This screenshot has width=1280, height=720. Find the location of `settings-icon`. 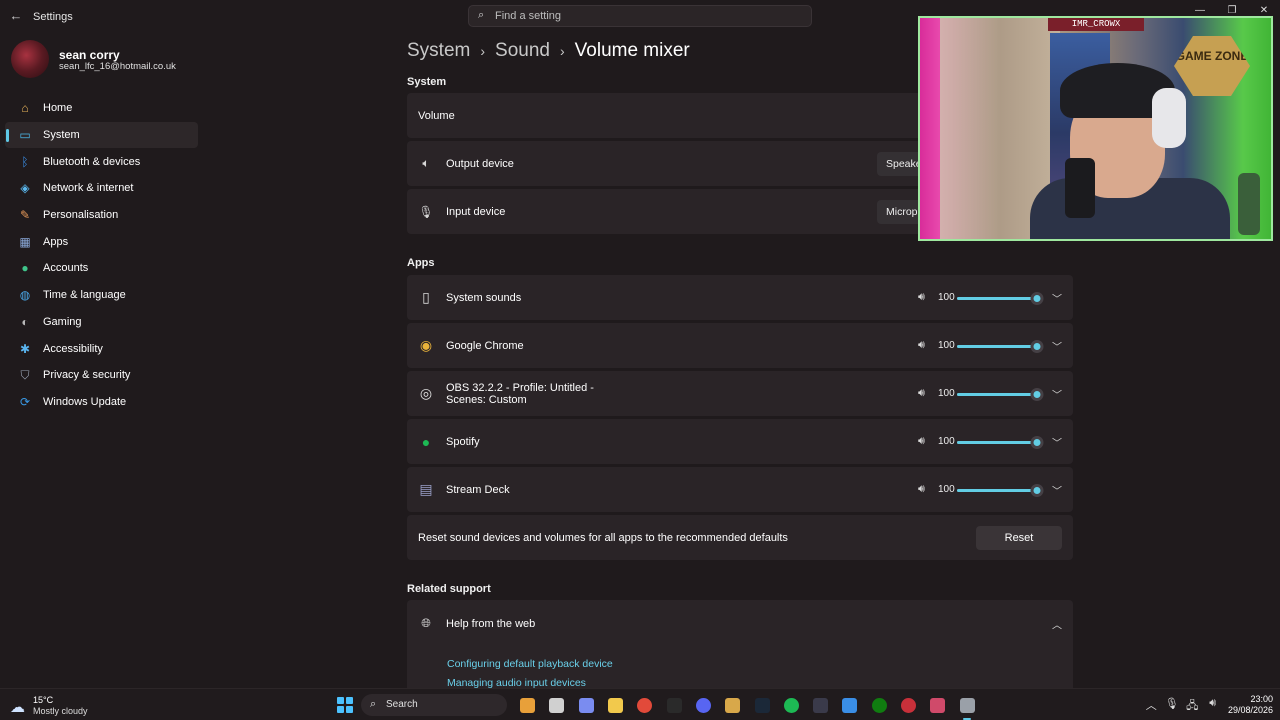

settings-icon is located at coordinates (966, 707).